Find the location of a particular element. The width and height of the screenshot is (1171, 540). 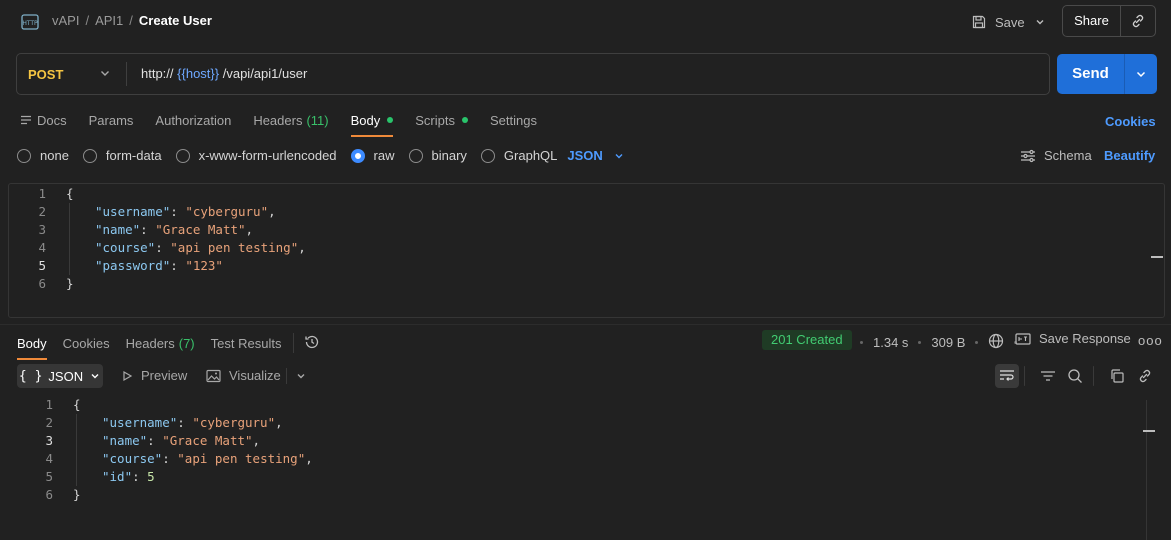

editor-scroll-marker is located at coordinates (1157, 257).